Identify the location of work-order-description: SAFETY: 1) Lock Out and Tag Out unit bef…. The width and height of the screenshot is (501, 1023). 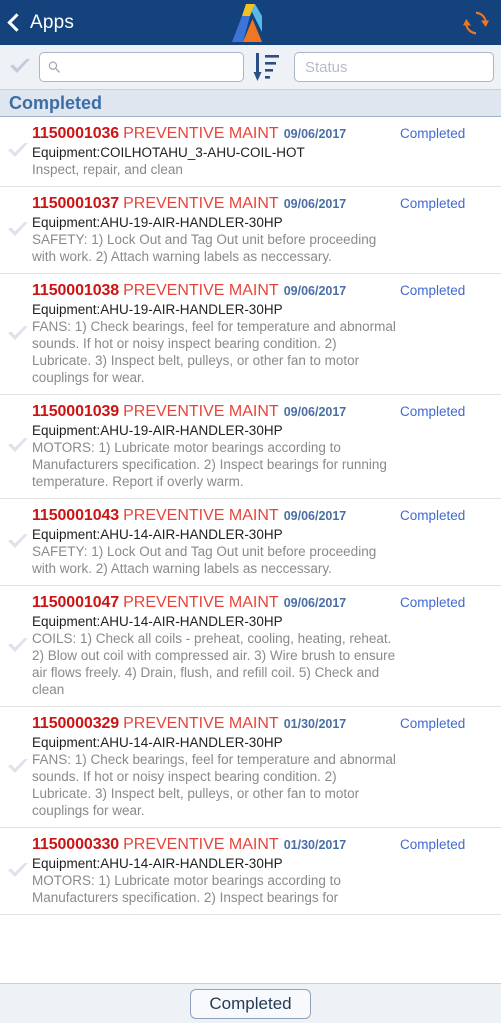
(204, 248).